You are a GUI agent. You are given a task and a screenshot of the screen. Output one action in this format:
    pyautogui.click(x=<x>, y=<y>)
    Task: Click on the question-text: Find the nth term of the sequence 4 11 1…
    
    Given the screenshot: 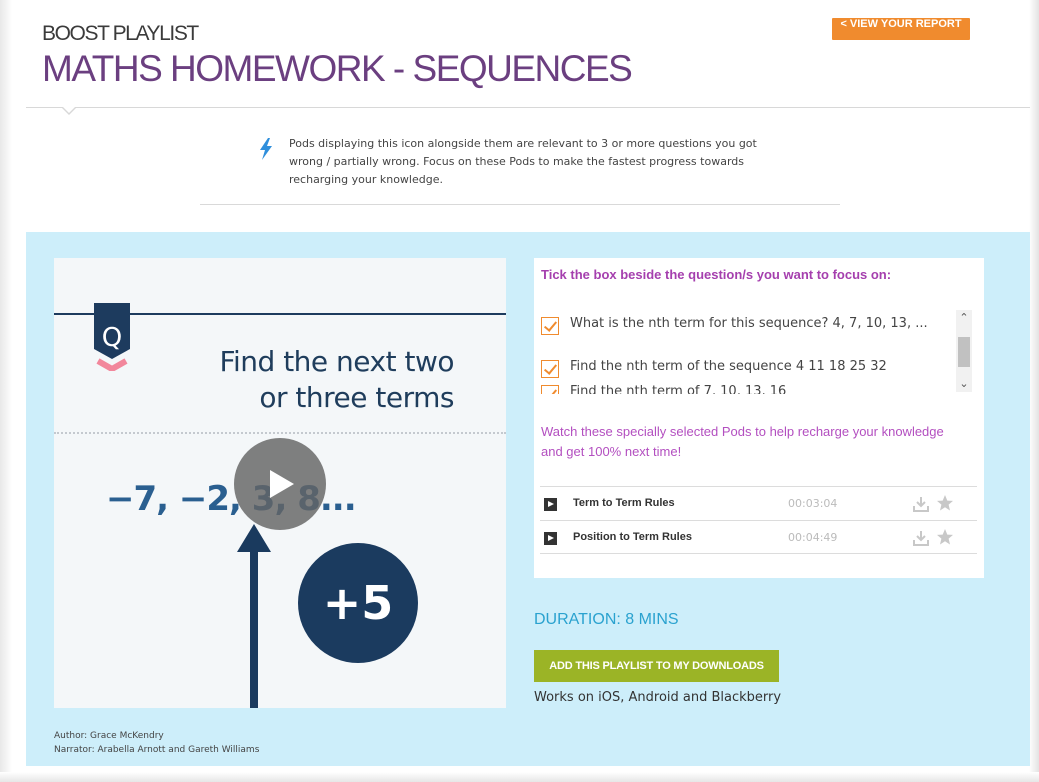 What is the action you would take?
    pyautogui.click(x=728, y=366)
    